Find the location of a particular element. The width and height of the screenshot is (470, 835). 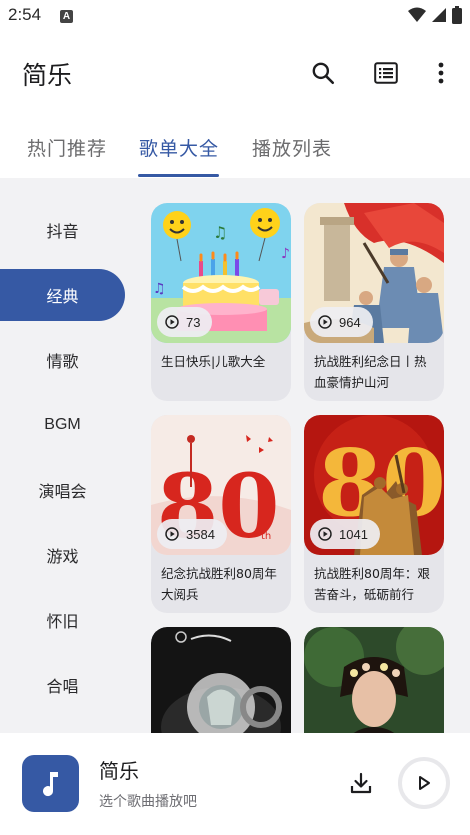

search-button is located at coordinates (323, 73).